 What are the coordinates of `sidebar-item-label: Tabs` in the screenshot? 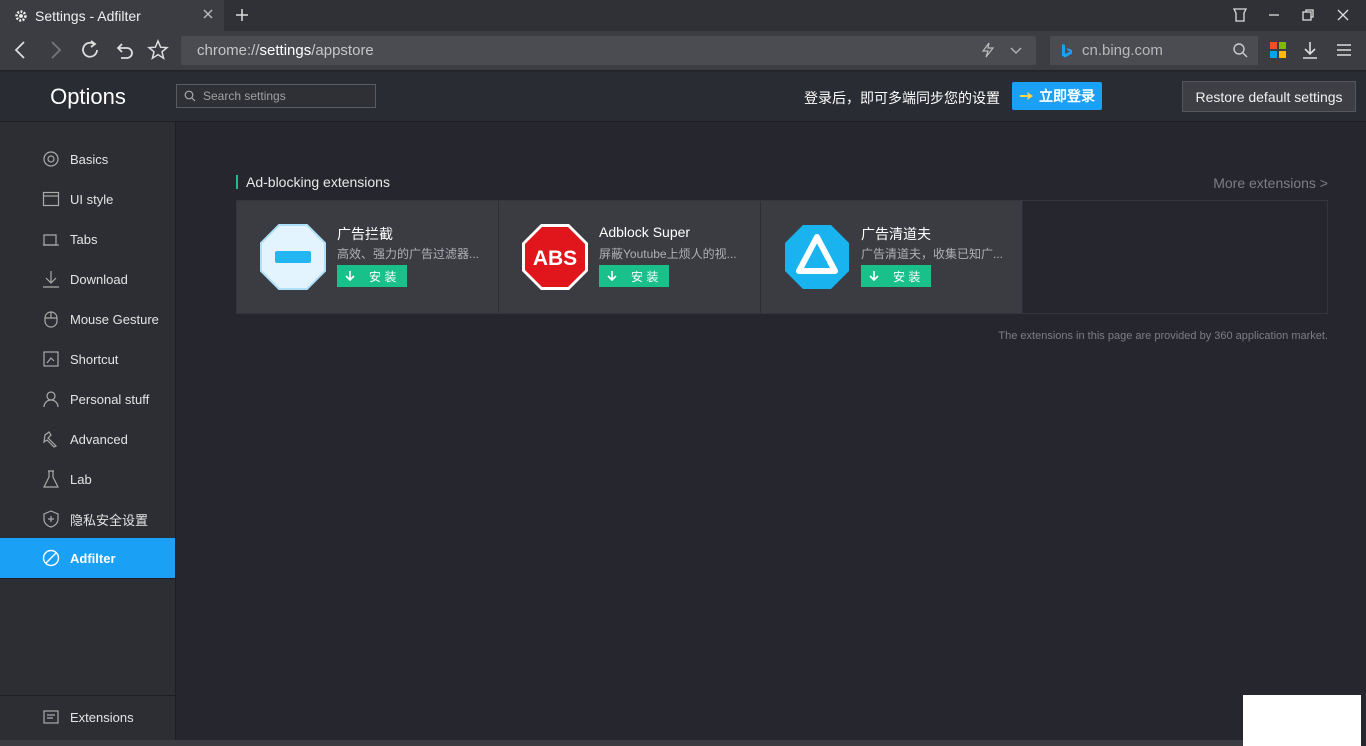 It's located at (84, 239).